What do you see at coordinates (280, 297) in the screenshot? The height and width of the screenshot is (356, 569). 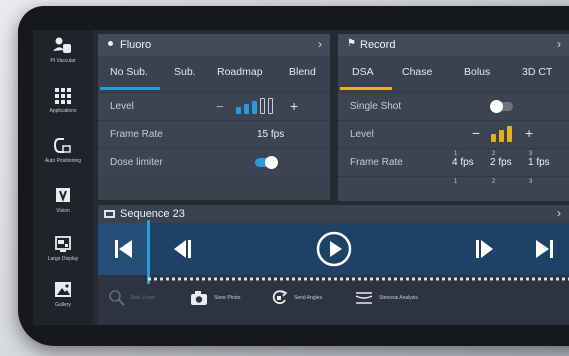 I see `rotate-angles-icon` at bounding box center [280, 297].